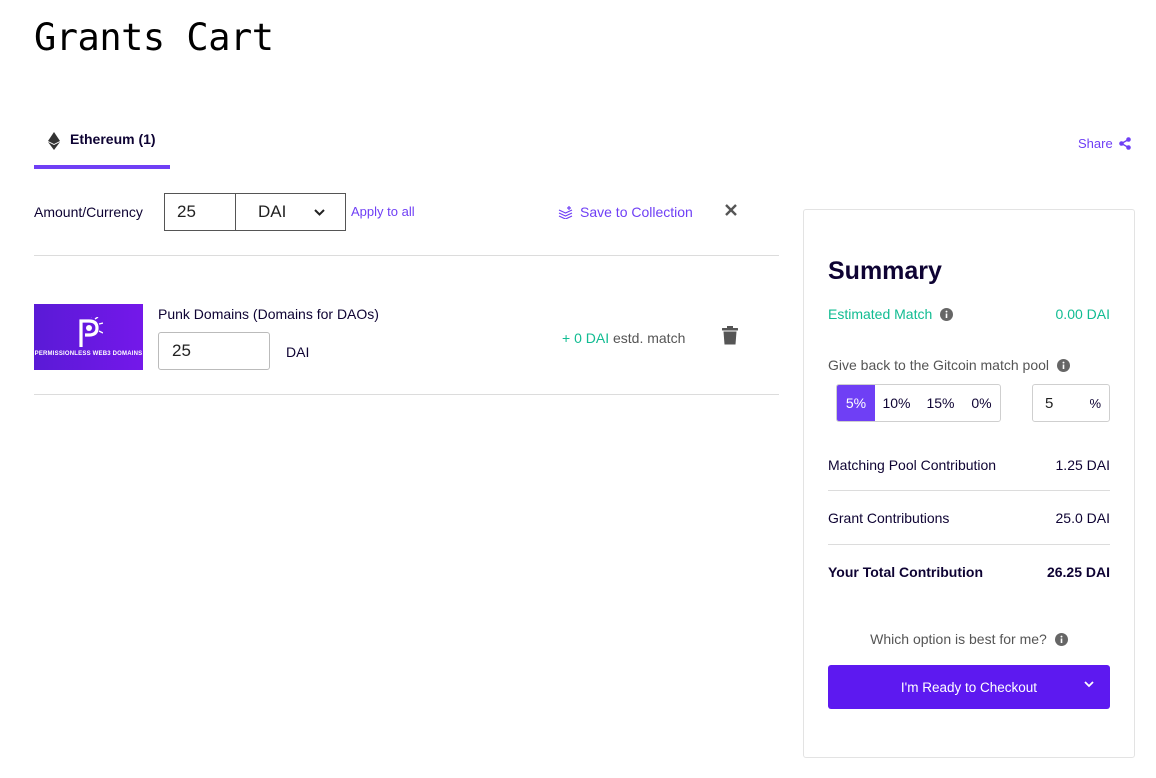 The width and height of the screenshot is (1156, 778). What do you see at coordinates (1124, 143) in the screenshot?
I see `share-icon` at bounding box center [1124, 143].